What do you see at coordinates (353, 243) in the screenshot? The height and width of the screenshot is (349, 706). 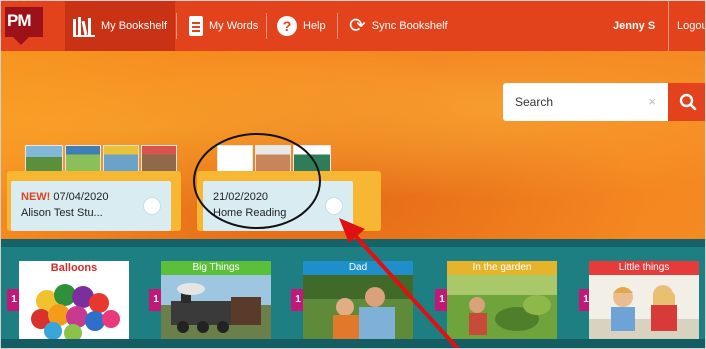 I see `book-strip-edge` at bounding box center [353, 243].